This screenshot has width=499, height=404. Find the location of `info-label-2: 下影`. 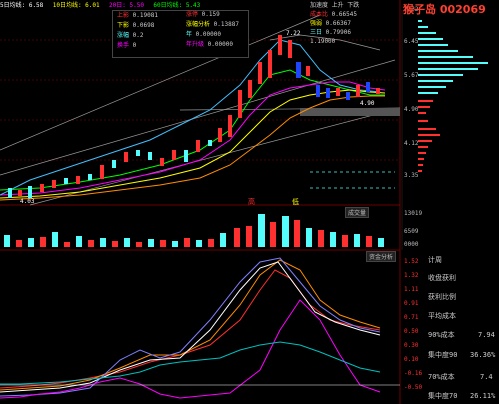

info-label-2: 下影 is located at coordinates (123, 25).